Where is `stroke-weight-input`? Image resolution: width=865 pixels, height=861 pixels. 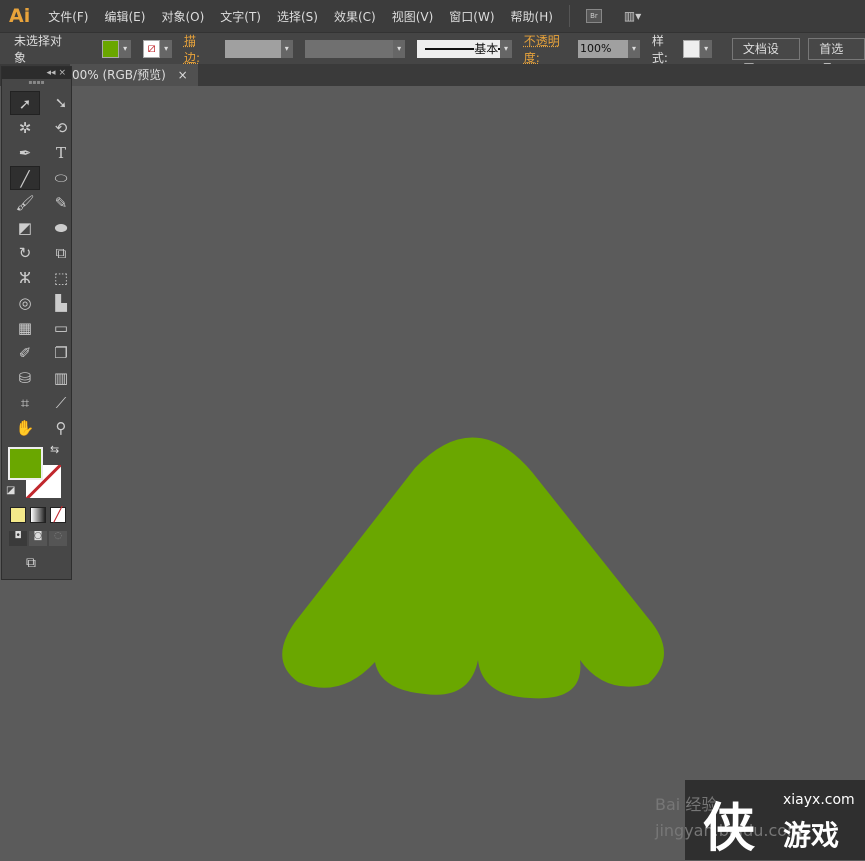
stroke-weight-input is located at coordinates (253, 48).